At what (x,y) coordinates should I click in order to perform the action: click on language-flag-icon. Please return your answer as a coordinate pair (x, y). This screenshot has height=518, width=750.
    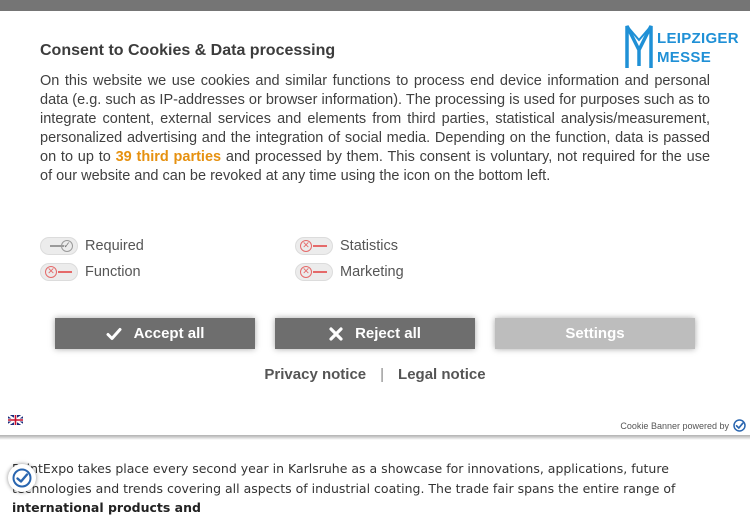
    Looking at the image, I should click on (15, 419).